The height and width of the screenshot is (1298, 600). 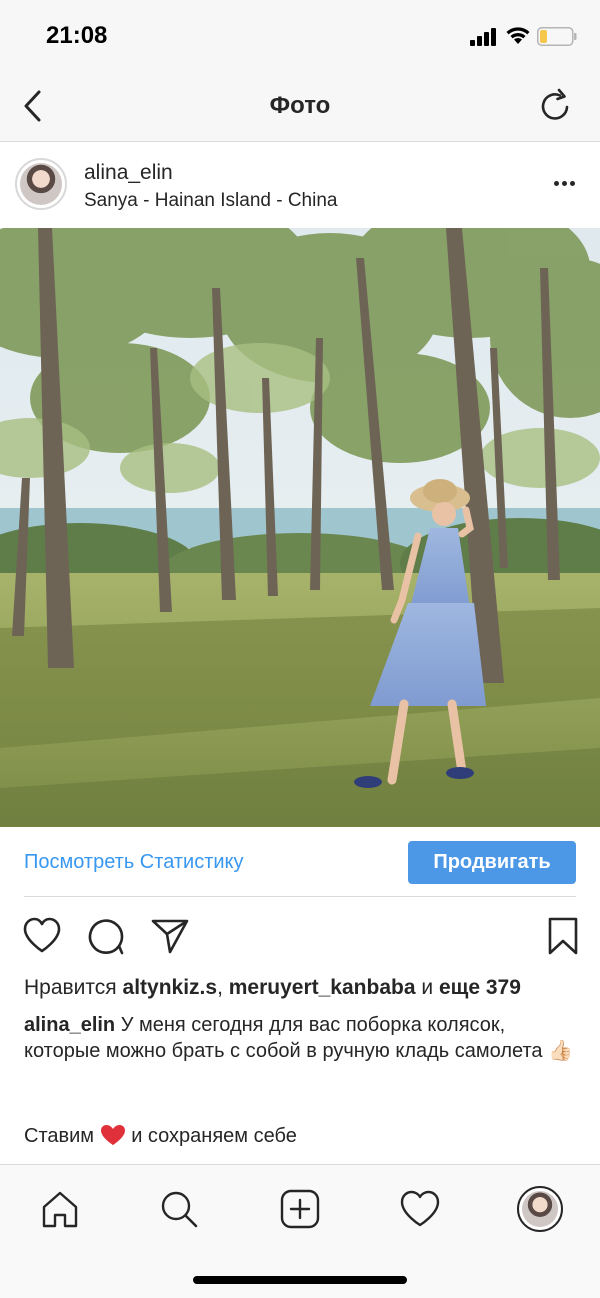 What do you see at coordinates (565, 183) in the screenshot?
I see `more-dots-icon` at bounding box center [565, 183].